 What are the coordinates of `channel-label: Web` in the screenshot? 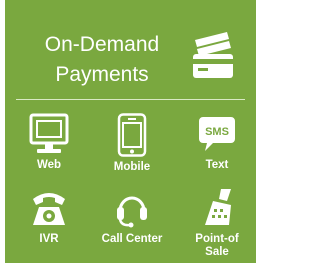 It's located at (49, 165).